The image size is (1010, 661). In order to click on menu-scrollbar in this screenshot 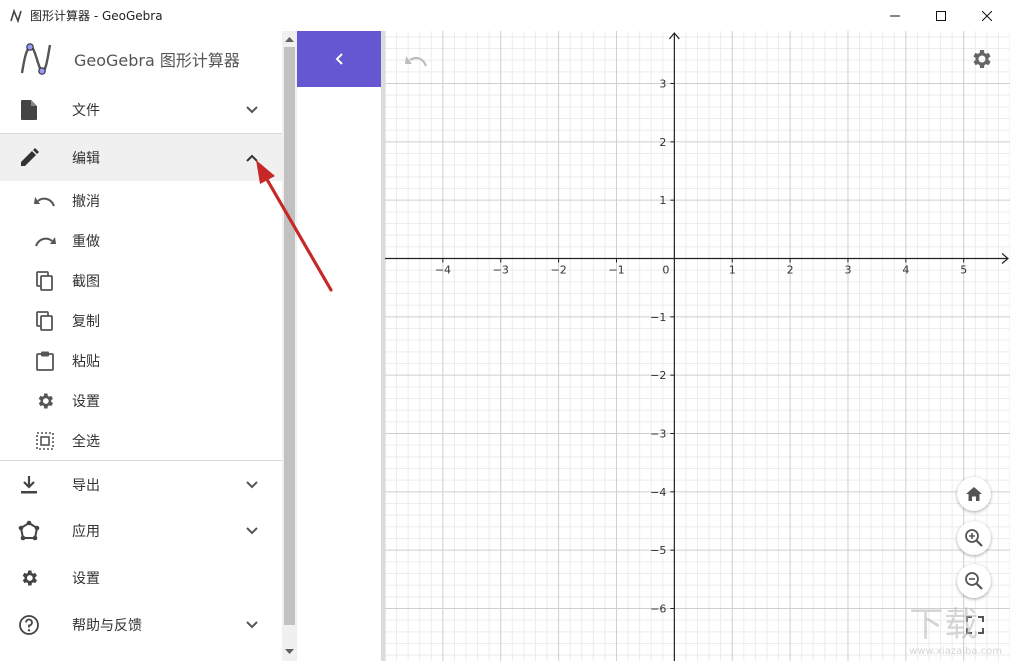, I will do `click(289, 346)`.